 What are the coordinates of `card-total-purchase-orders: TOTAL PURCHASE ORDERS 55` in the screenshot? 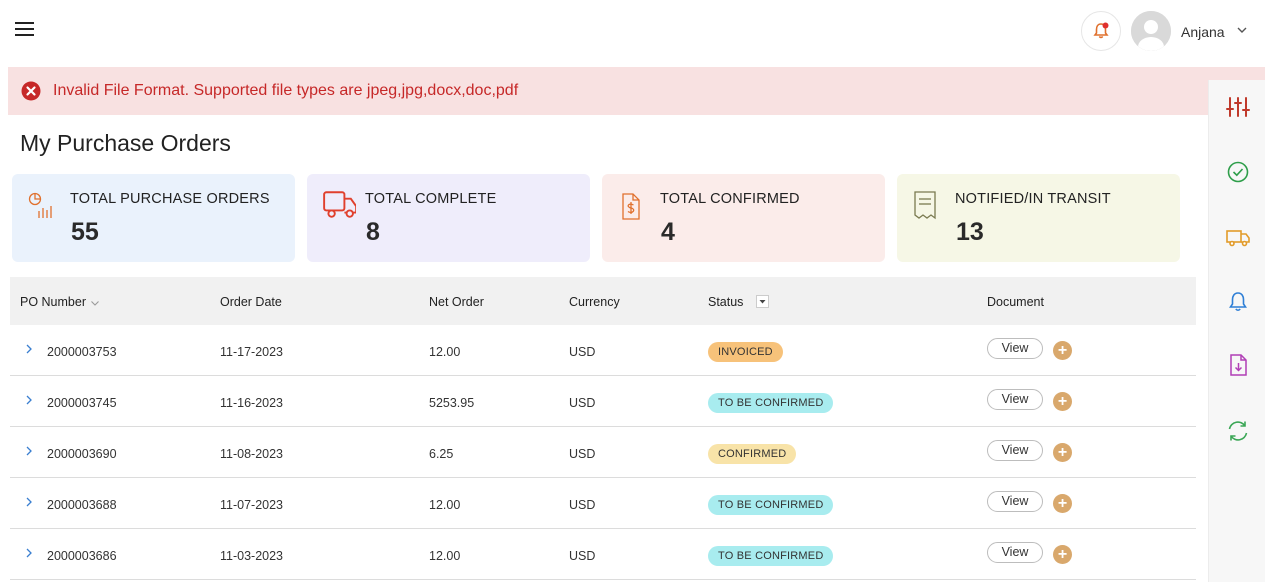 It's located at (153, 218).